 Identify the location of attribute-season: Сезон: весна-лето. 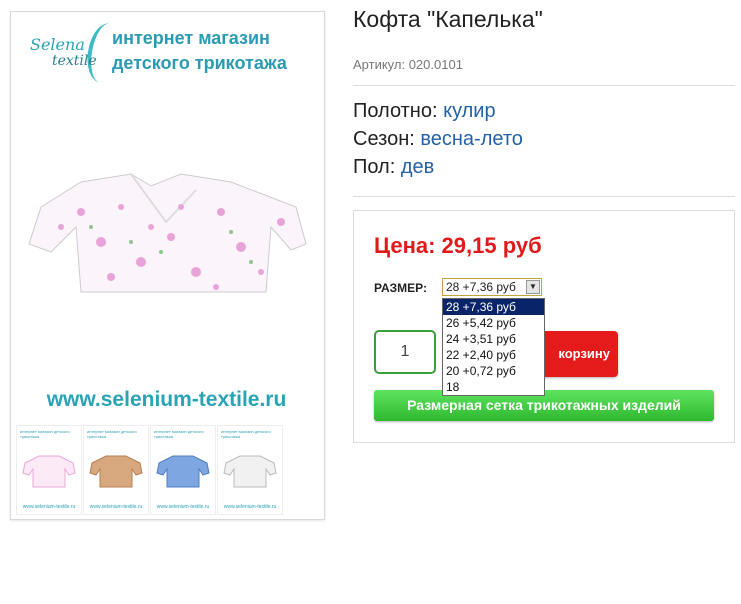
(438, 139).